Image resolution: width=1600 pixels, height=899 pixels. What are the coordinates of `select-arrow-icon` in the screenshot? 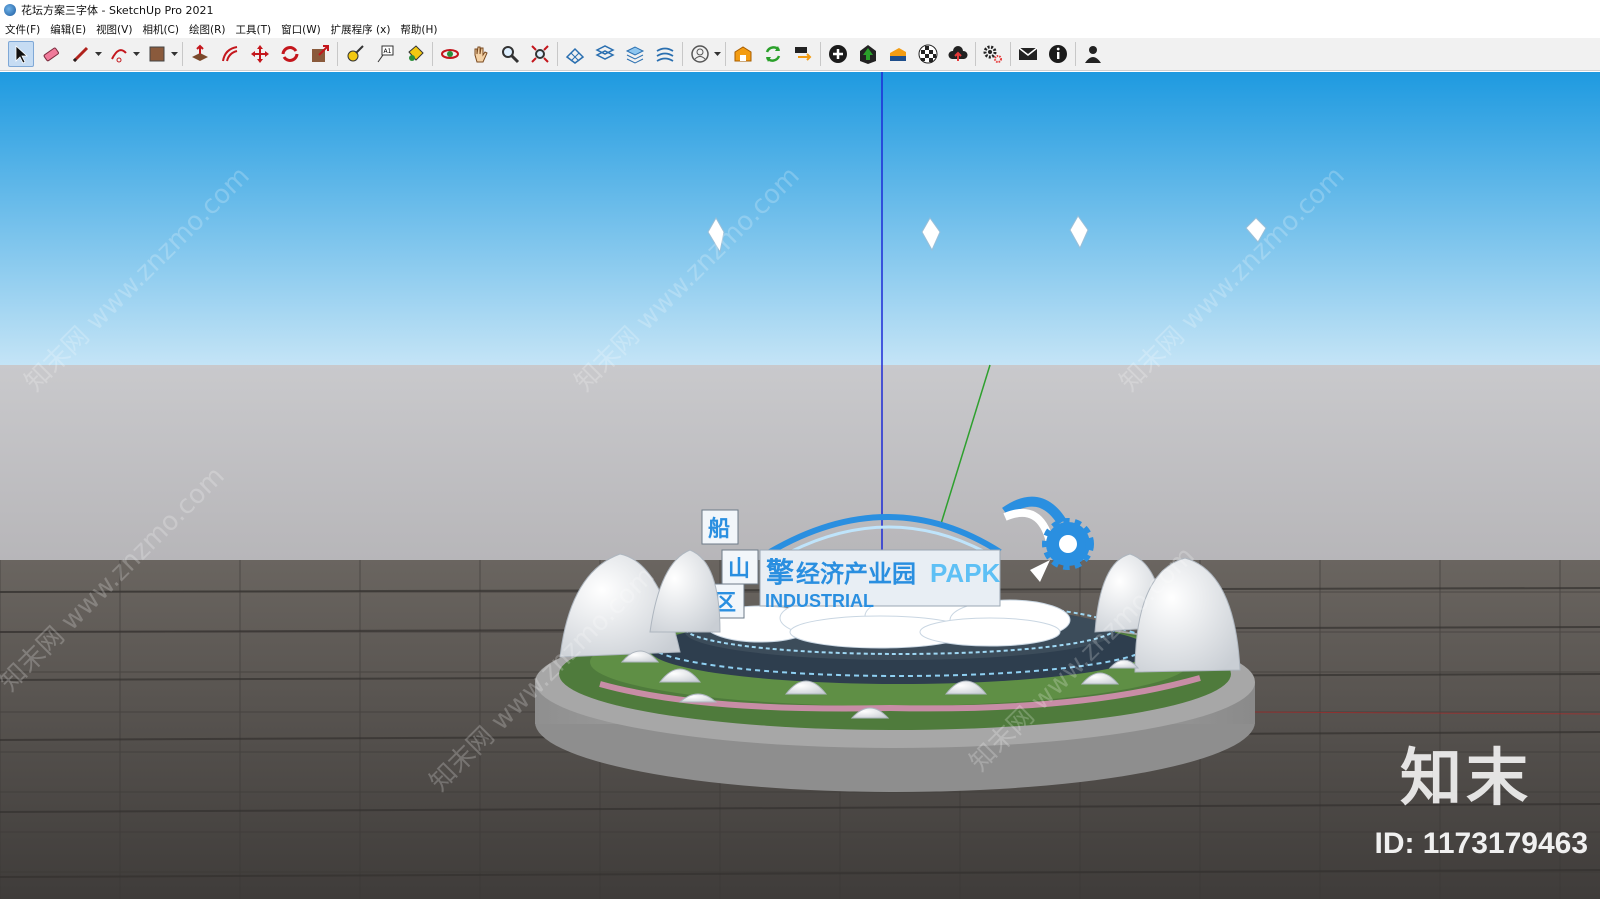 It's located at (21, 54).